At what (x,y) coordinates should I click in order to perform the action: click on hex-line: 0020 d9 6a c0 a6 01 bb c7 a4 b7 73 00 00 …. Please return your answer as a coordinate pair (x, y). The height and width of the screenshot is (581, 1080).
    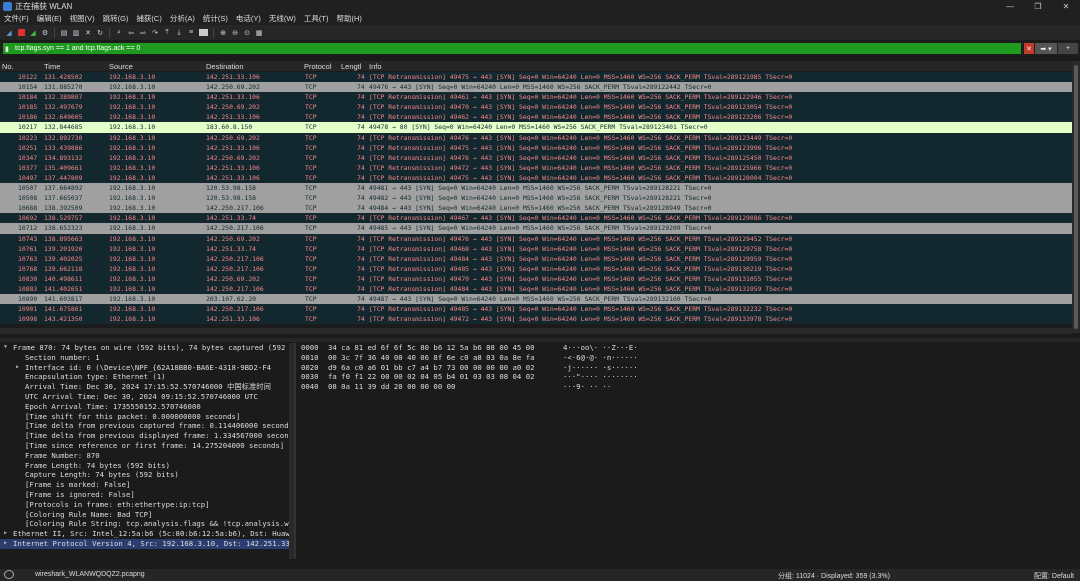
    Looking at the image, I should click on (684, 368).